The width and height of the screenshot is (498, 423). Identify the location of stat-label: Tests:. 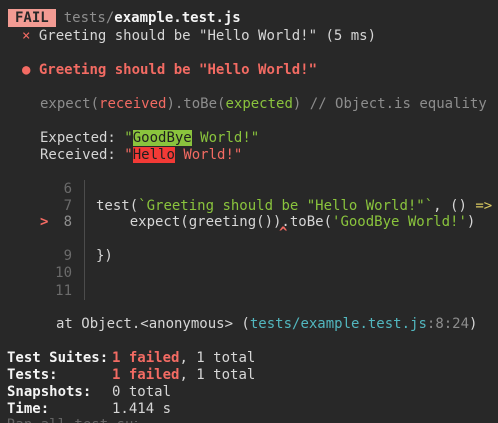
(32, 375).